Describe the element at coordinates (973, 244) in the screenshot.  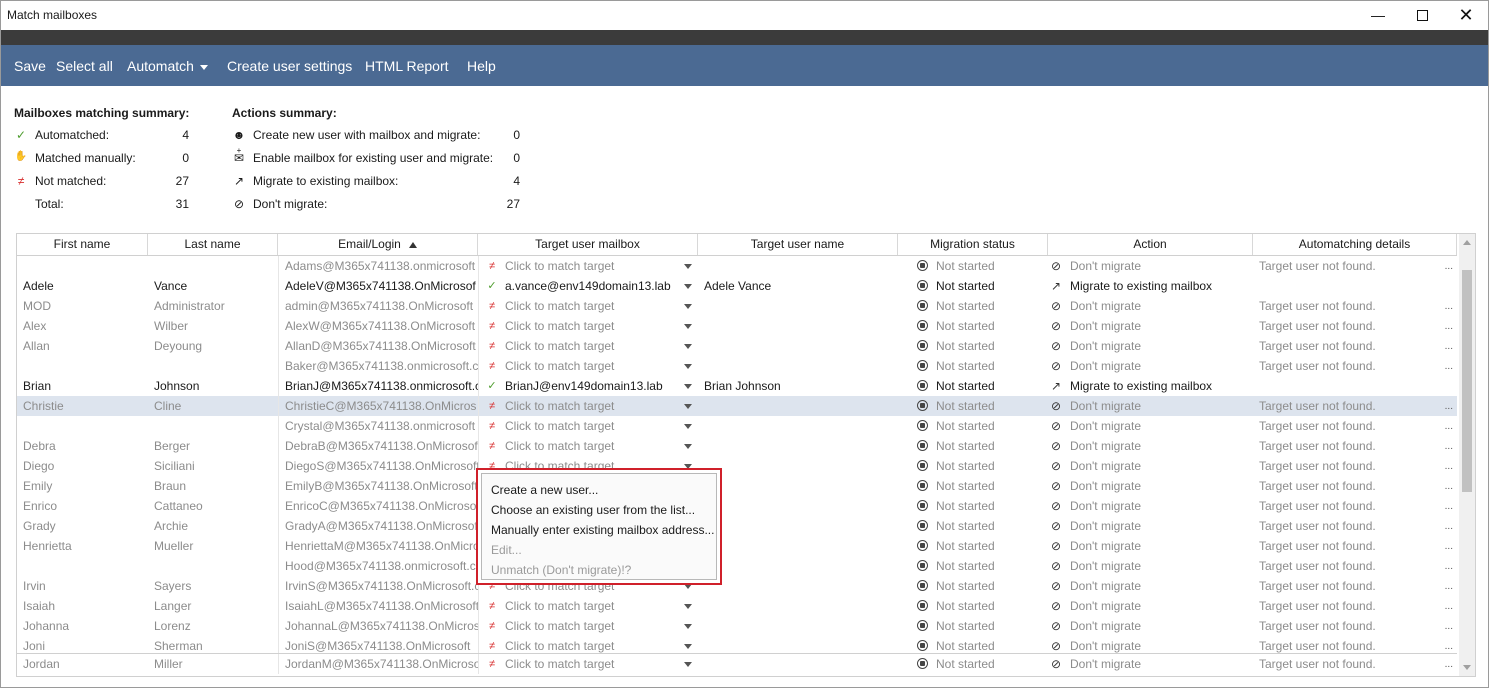
I see `column-header-migration-status: Migration status` at that location.